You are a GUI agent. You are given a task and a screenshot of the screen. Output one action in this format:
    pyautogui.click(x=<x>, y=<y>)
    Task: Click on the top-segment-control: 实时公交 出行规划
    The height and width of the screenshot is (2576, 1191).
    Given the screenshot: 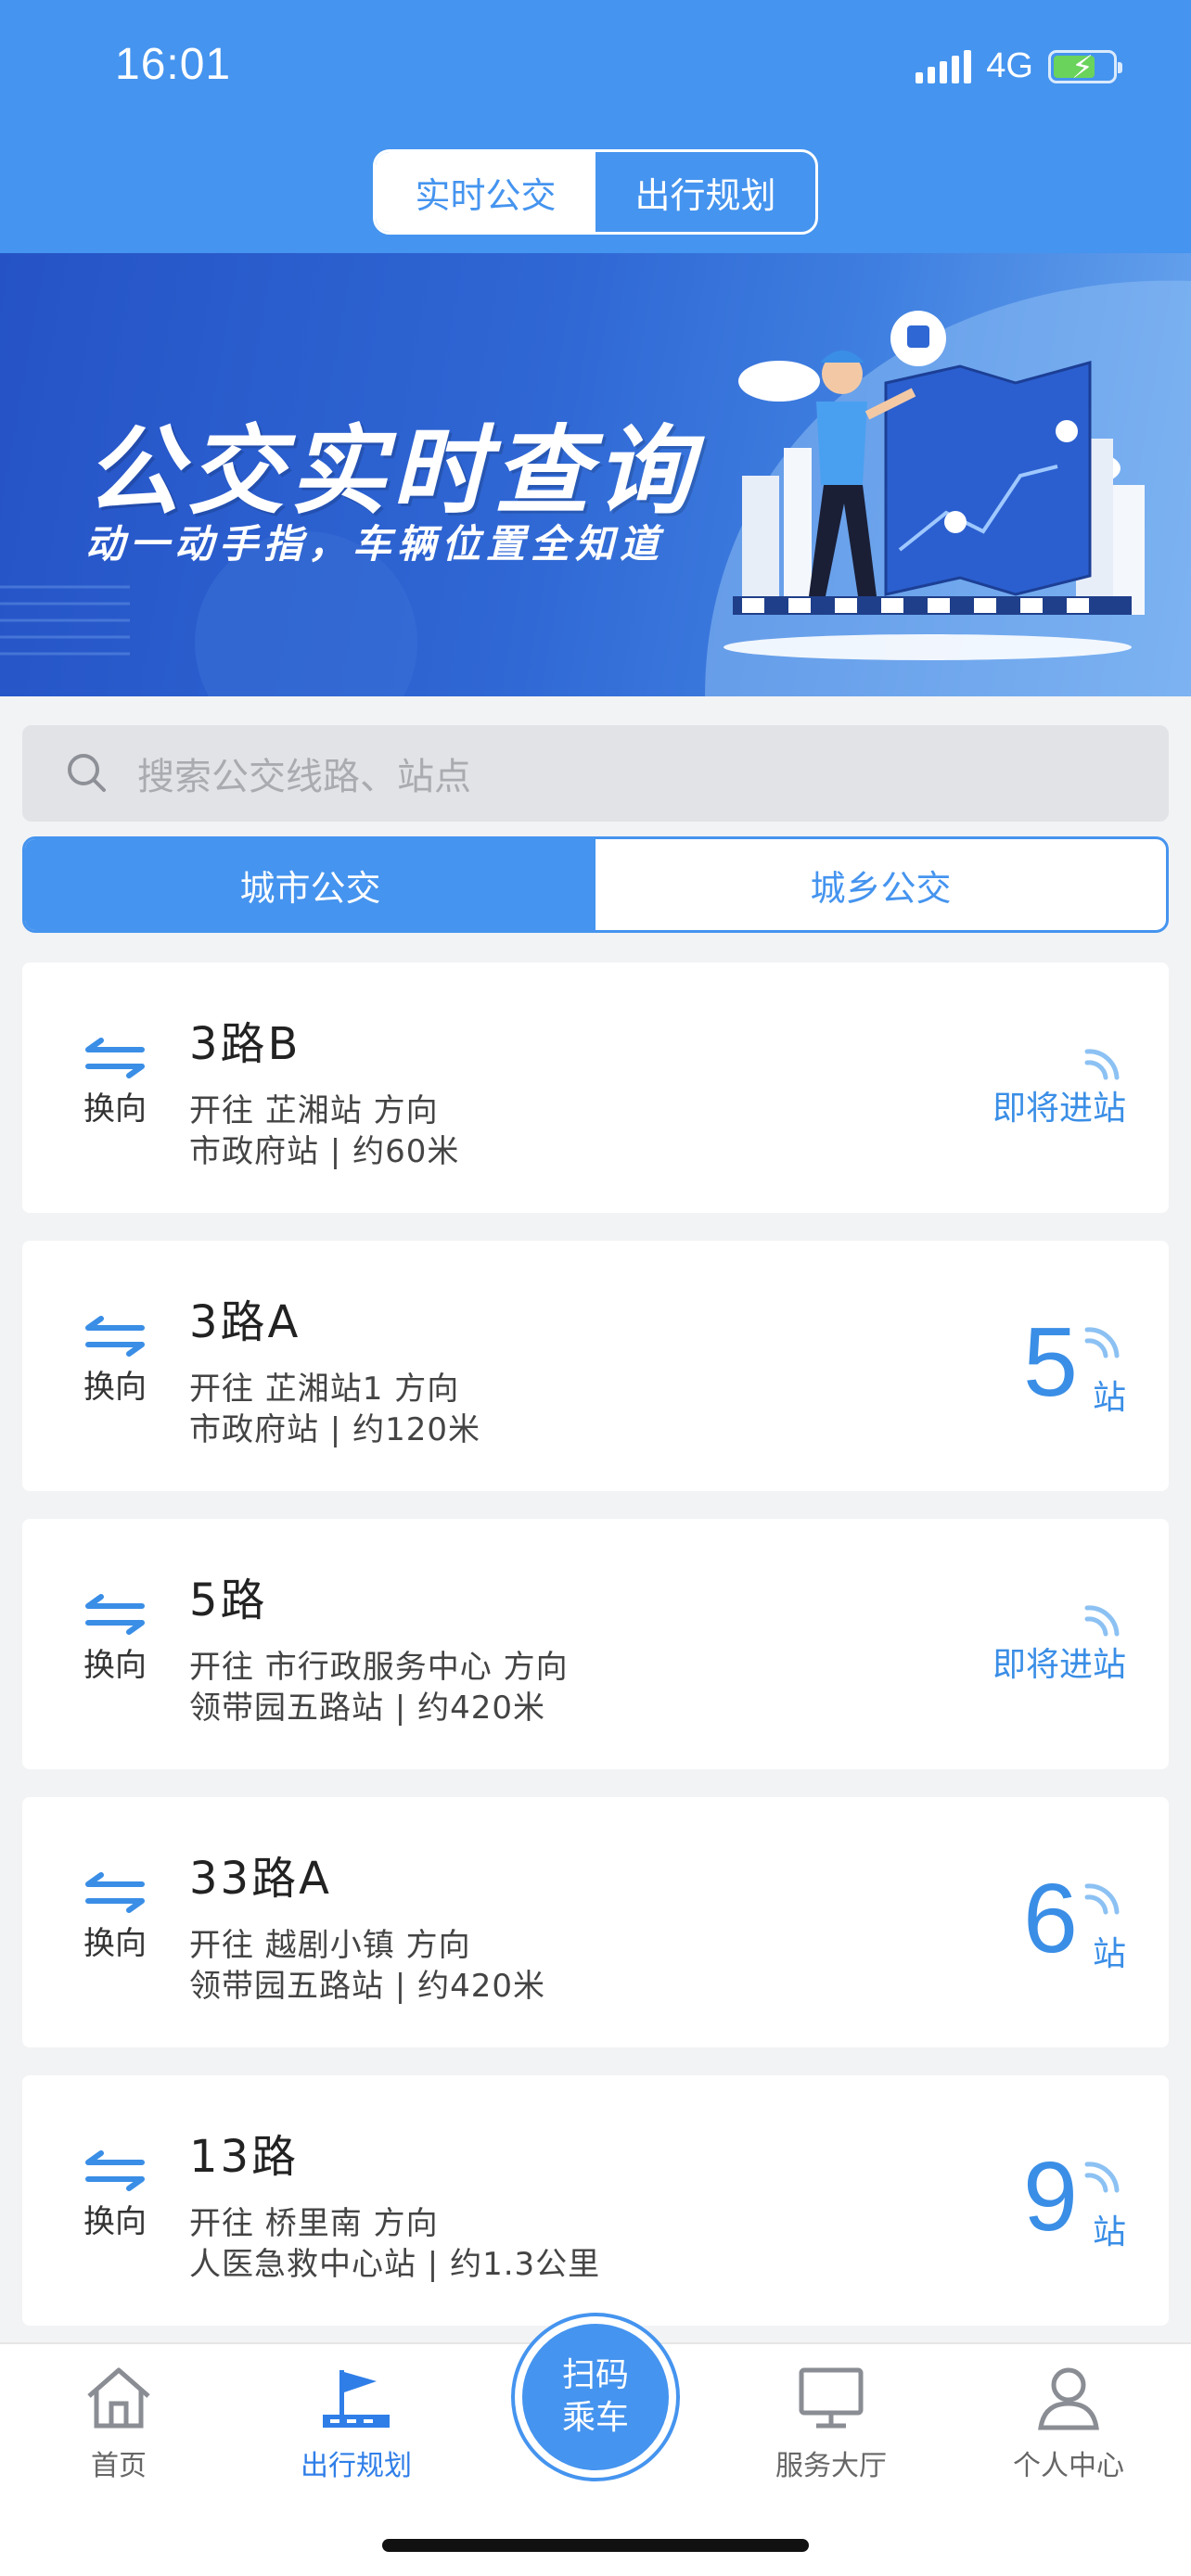 What is the action you would take?
    pyautogui.click(x=595, y=192)
    